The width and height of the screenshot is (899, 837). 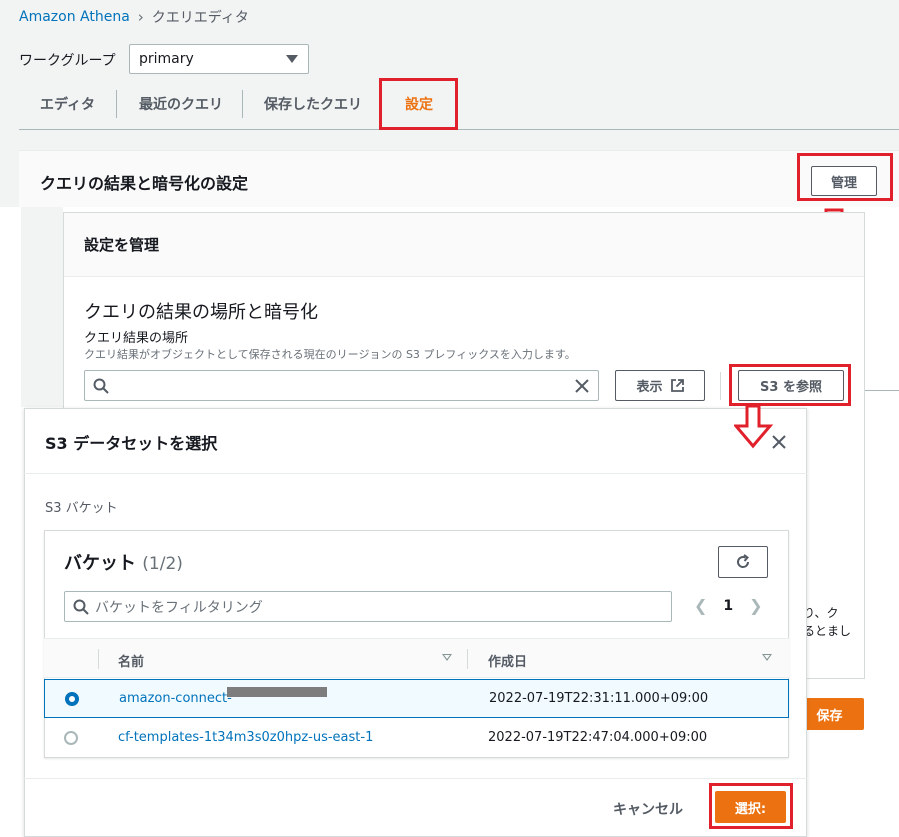 I want to click on down-arrow-annotation-icon, so click(x=754, y=426).